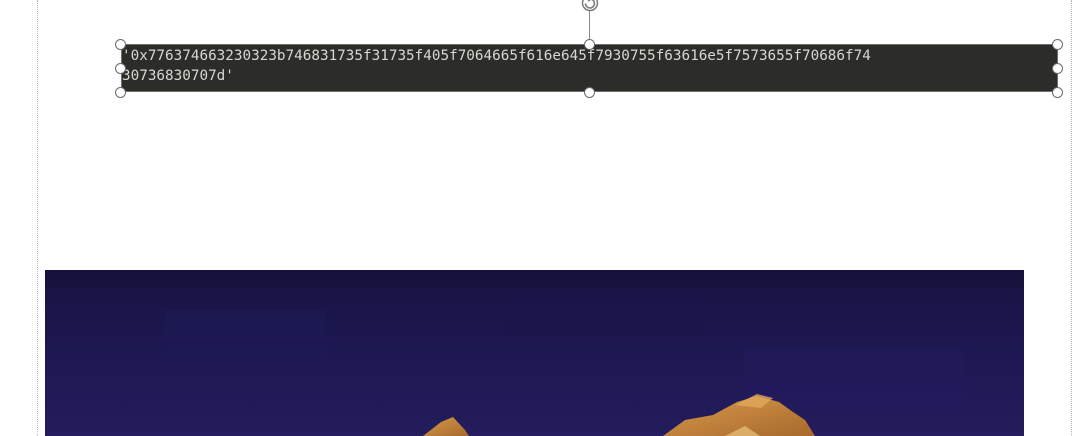 The width and height of the screenshot is (1090, 436). Describe the element at coordinates (1071, 218) in the screenshot. I see `margin-guide-right` at that location.